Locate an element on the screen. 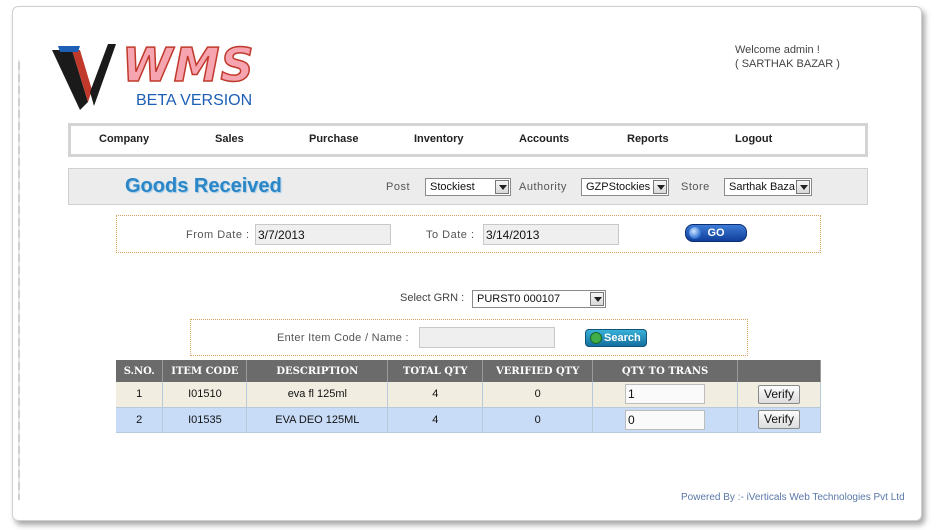  nav-reports: Reports is located at coordinates (648, 139).